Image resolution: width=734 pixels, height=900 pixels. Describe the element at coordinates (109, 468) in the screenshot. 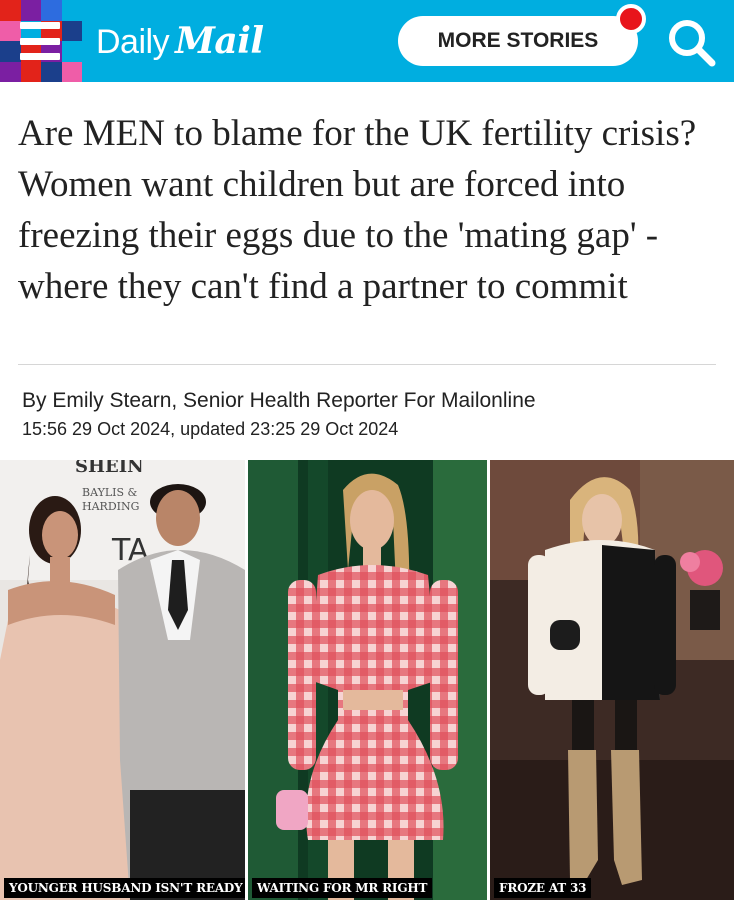

I see `backdrop-text-shein: SHEIN` at that location.